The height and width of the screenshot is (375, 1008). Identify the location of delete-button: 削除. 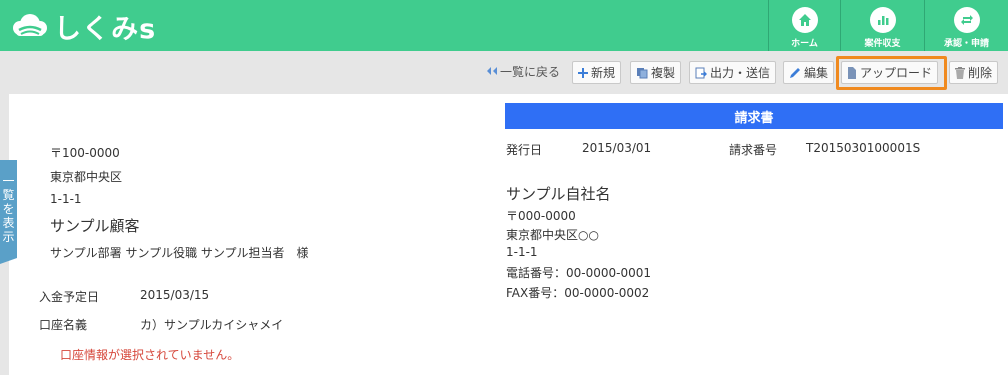
(974, 72).